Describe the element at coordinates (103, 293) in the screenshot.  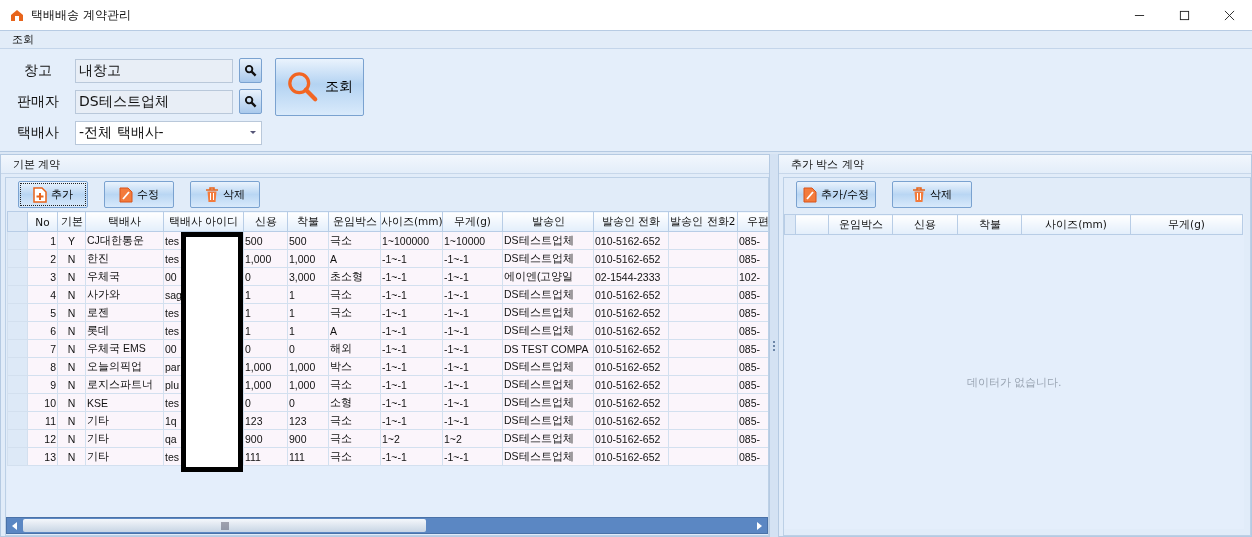
I see `table-cell: 사가와` at that location.